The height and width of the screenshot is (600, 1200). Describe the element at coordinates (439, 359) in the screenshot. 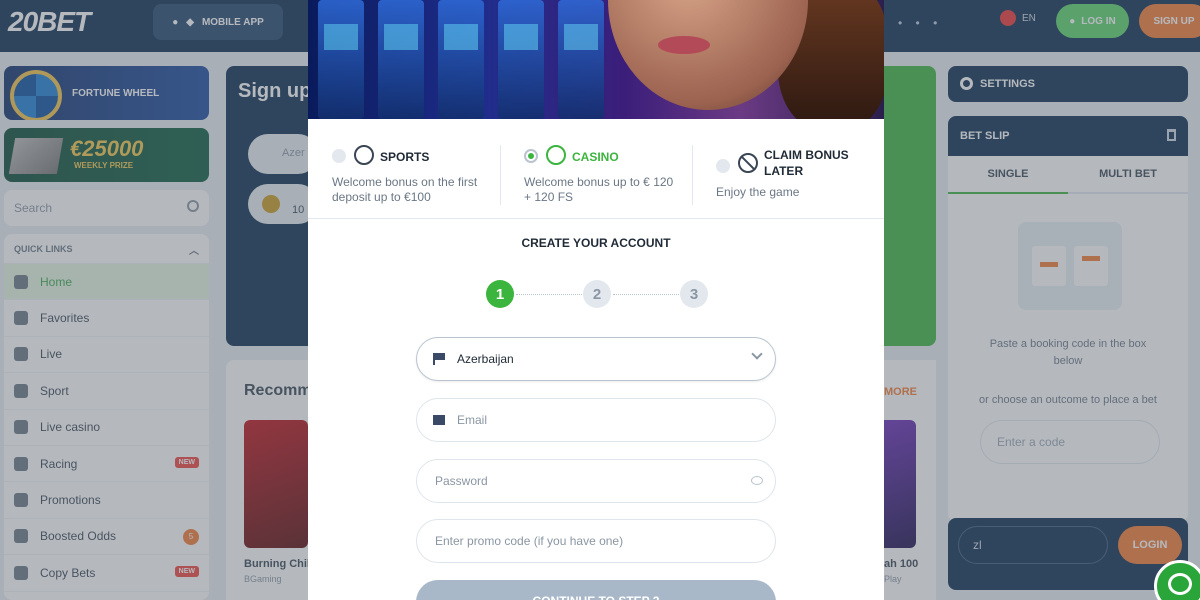

I see `flag-icon` at that location.